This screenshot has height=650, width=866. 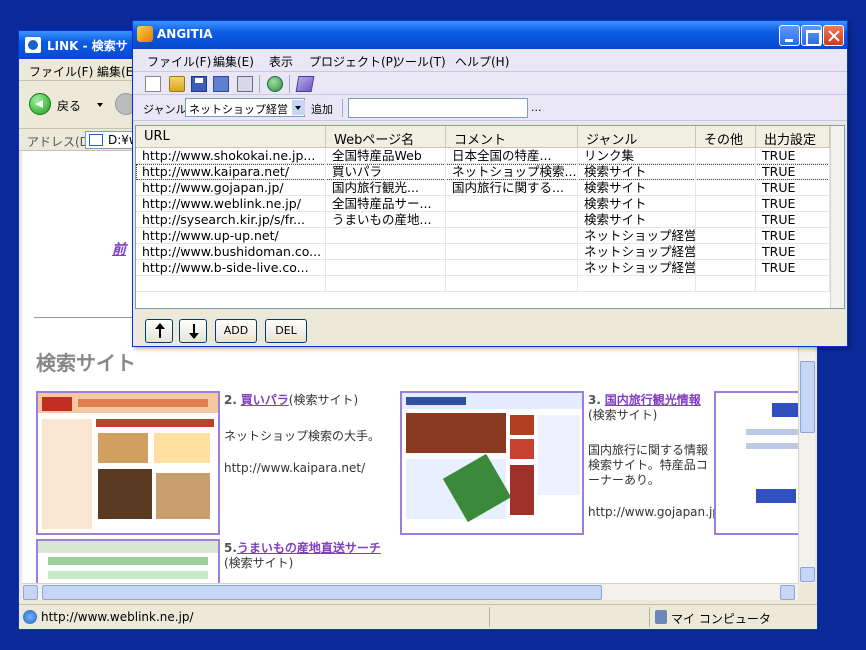 What do you see at coordinates (833, 35) in the screenshot?
I see `close-button` at bounding box center [833, 35].